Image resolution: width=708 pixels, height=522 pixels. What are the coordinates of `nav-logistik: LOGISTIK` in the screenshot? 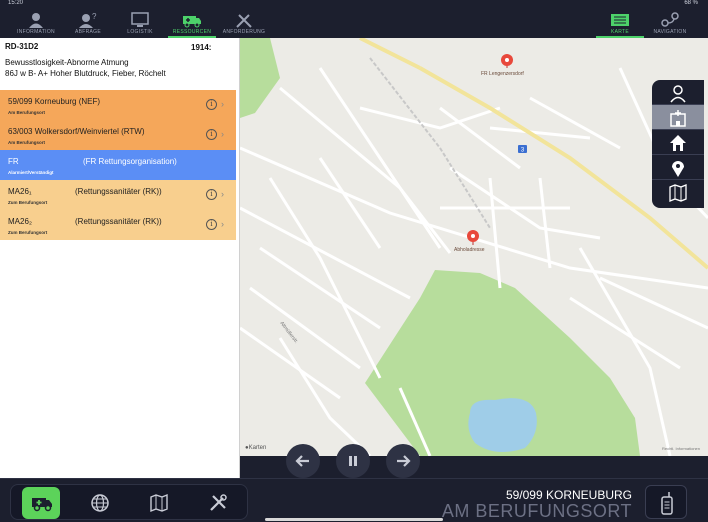 It's located at (140, 23).